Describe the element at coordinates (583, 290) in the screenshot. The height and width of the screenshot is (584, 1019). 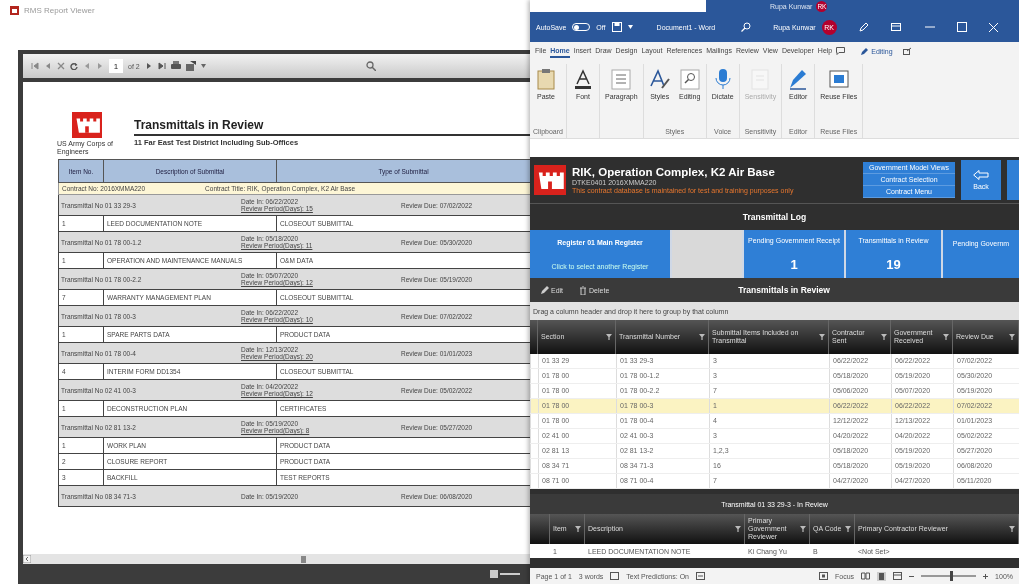
I see `delete-icon` at that location.